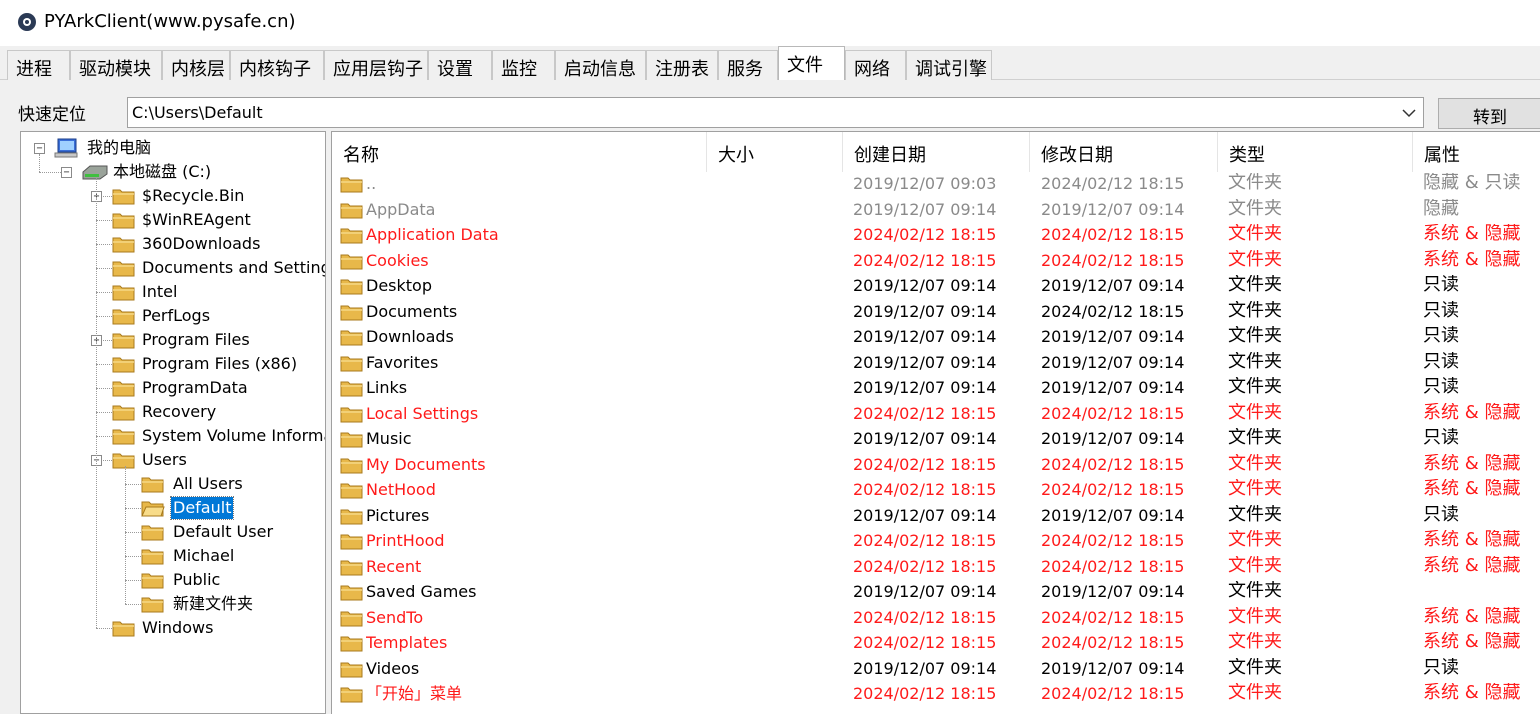 Image resolution: width=1540 pixels, height=714 pixels. I want to click on tree-node-label: 本地磁盘 (C:), so click(162, 171).